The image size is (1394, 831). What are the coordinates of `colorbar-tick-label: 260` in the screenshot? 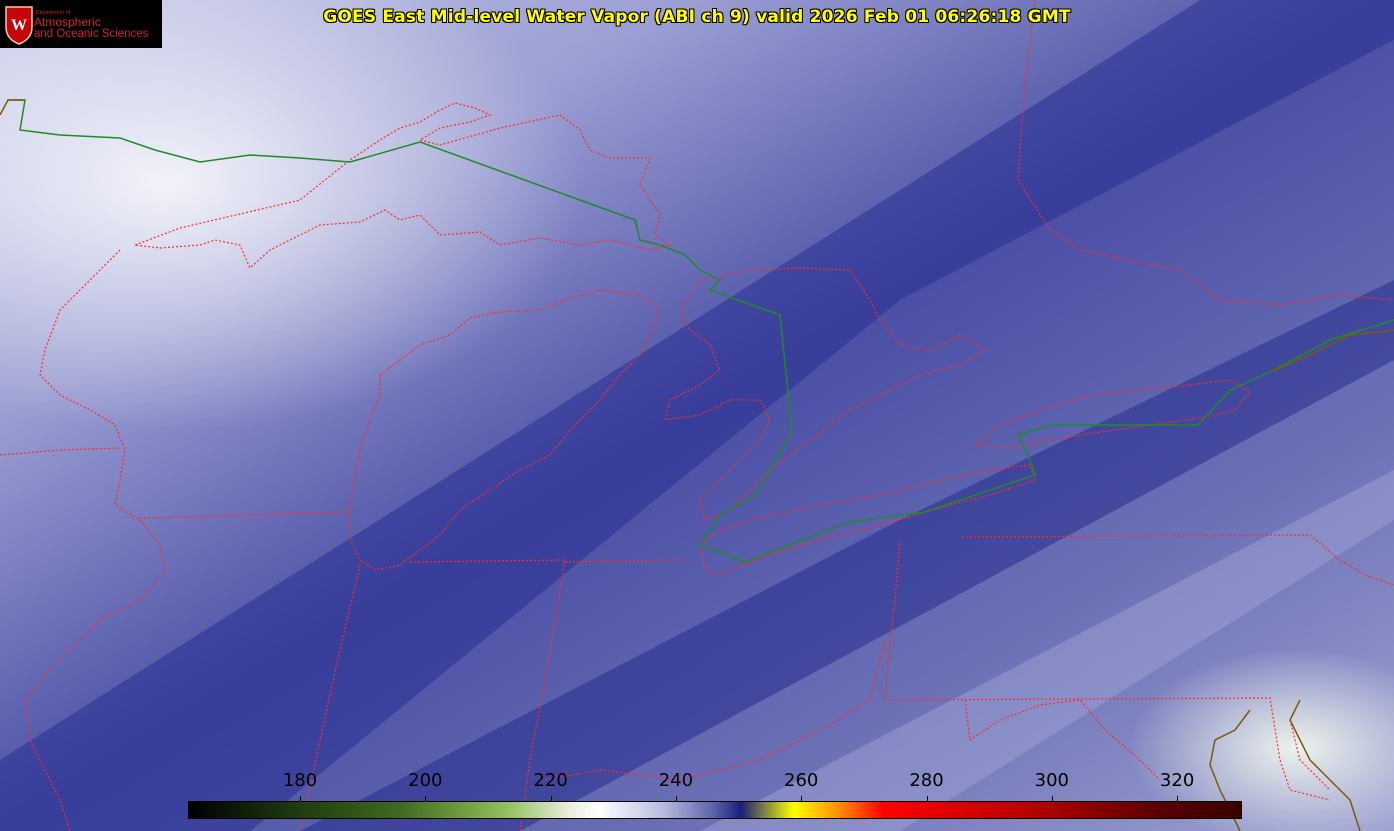 It's located at (801, 780).